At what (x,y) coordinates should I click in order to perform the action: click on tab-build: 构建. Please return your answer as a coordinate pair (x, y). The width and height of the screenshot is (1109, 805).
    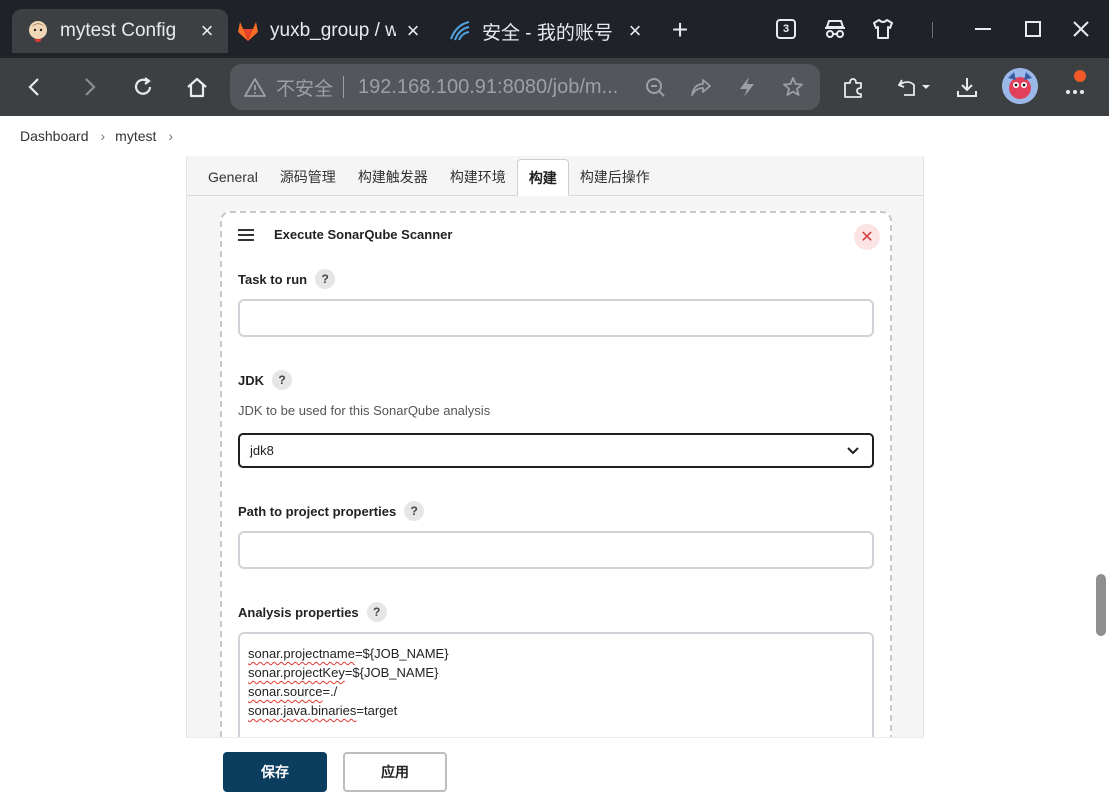
    Looking at the image, I should click on (542, 177).